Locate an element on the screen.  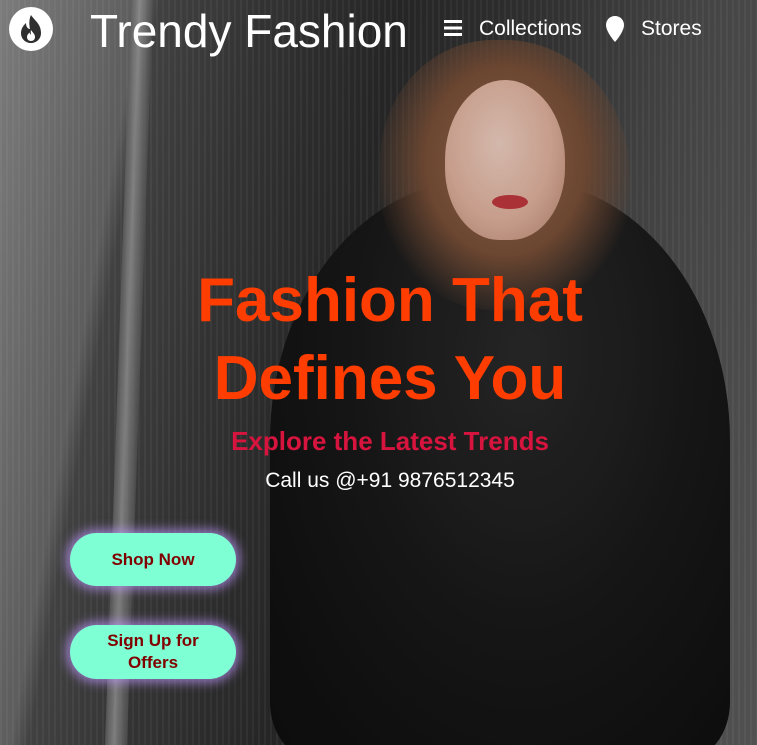
hero-title: Fashion That Defines You is located at coordinates (390, 339).